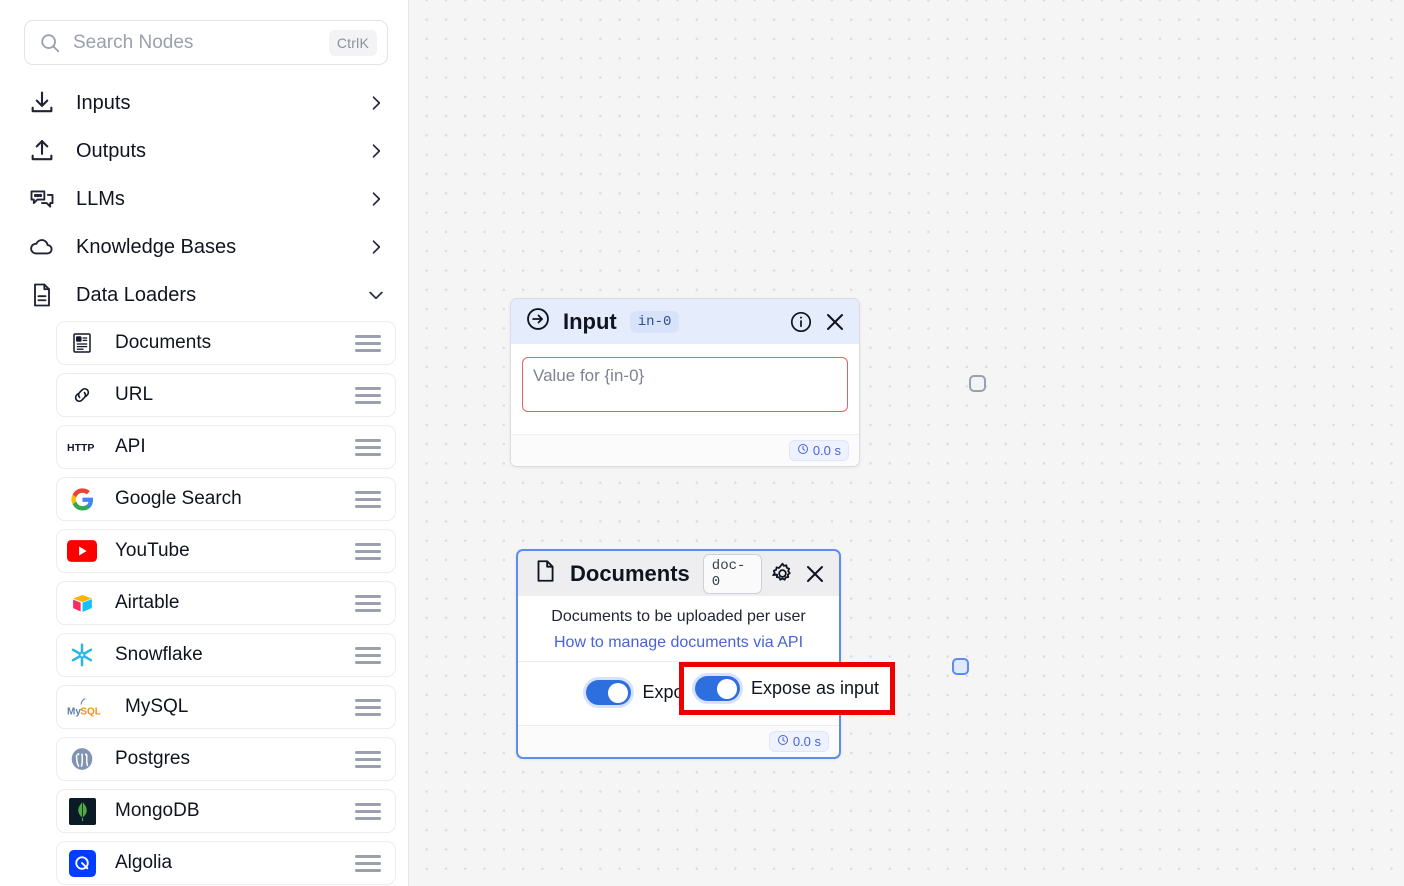 The height and width of the screenshot is (886, 1404). I want to click on mysql-icon: My SQL, so click(87, 707).